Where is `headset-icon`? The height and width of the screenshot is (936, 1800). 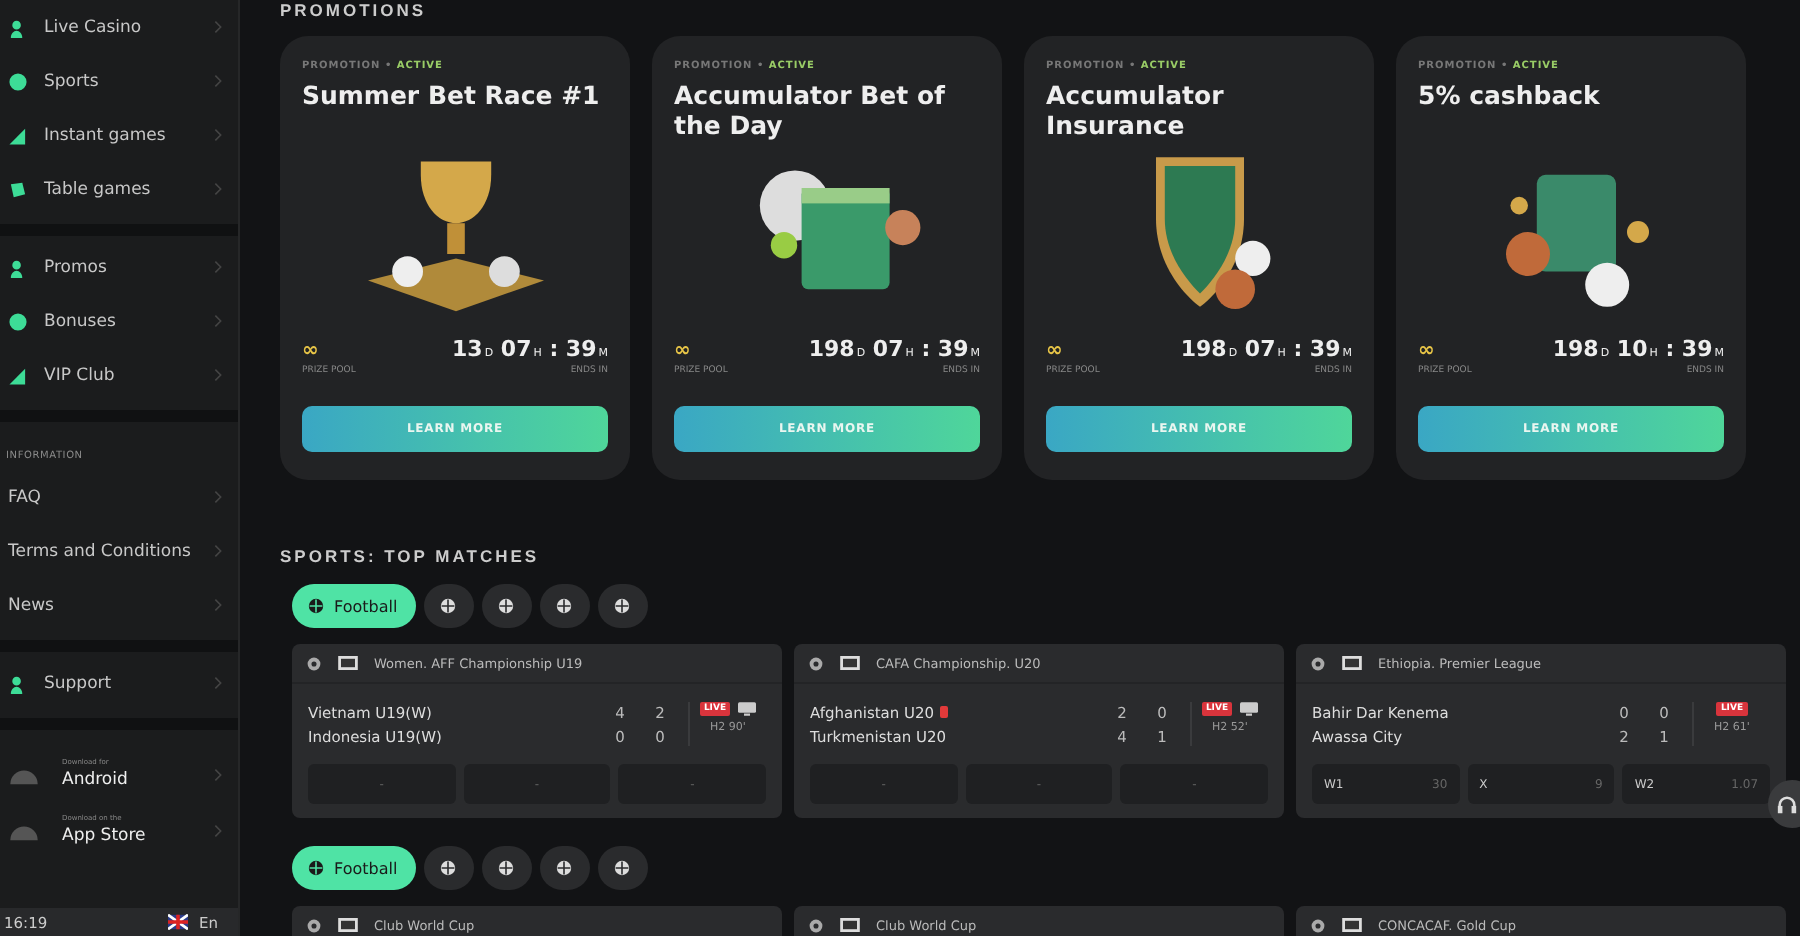
headset-icon is located at coordinates (1786, 804).